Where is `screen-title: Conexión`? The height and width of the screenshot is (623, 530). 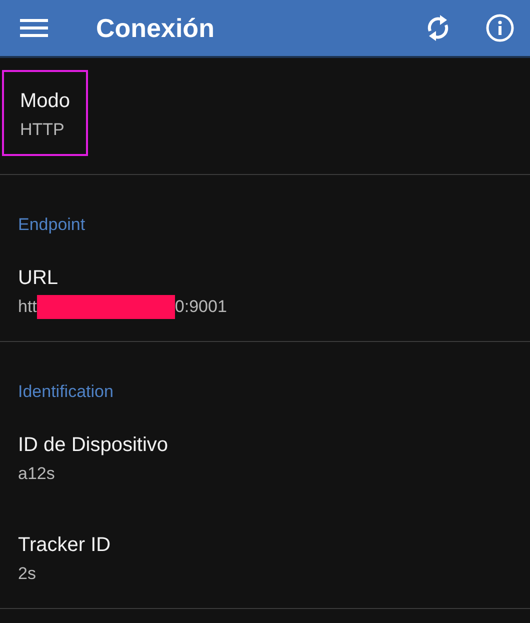
screen-title: Conexión is located at coordinates (156, 28).